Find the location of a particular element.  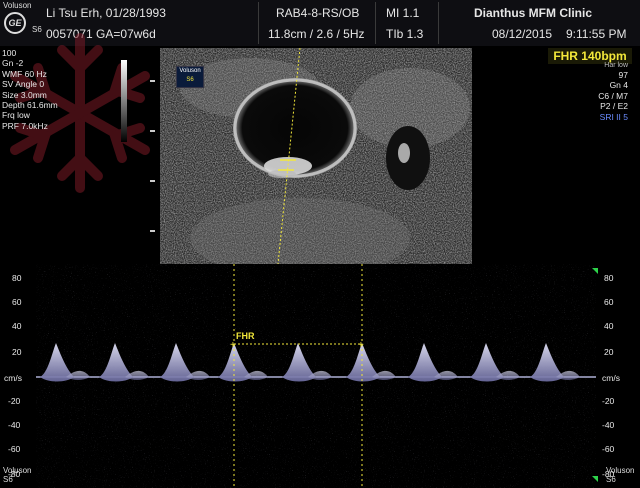

exam-time: 9:11:55 PM is located at coordinates (596, 34).